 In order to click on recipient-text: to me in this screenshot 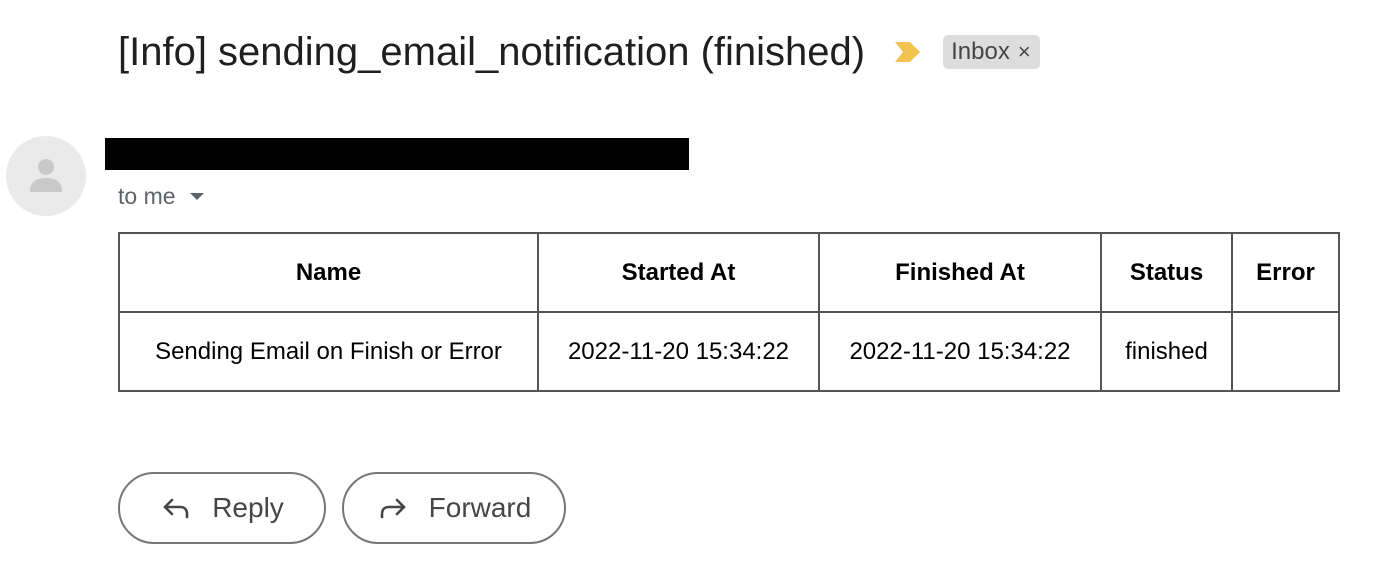, I will do `click(147, 195)`.